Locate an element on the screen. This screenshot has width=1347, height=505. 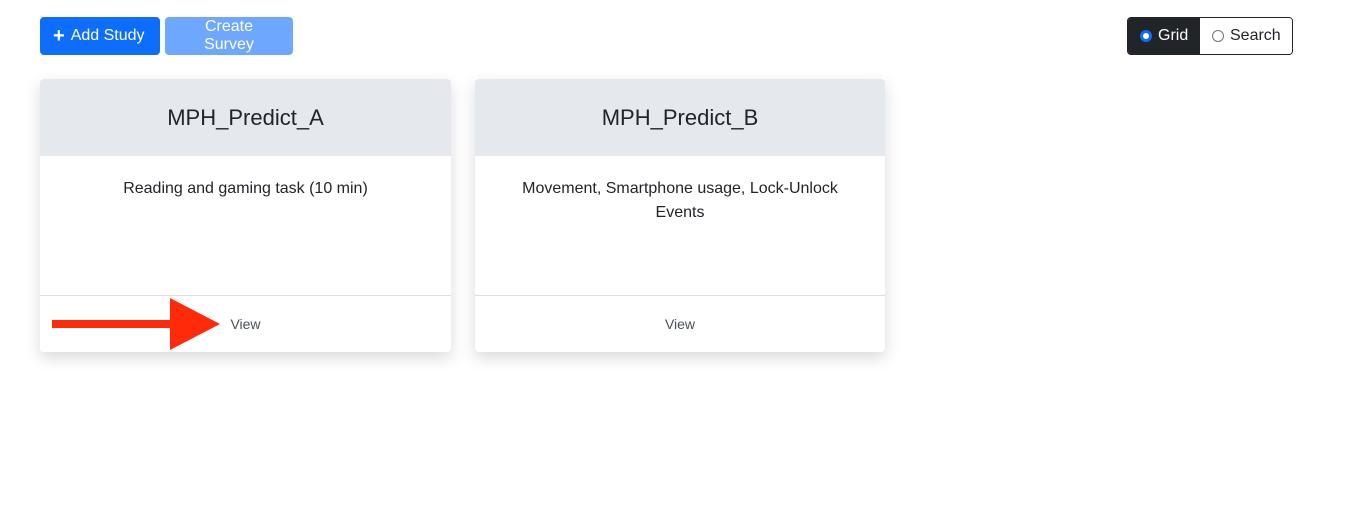
study-card-footer: View is located at coordinates (680, 324).